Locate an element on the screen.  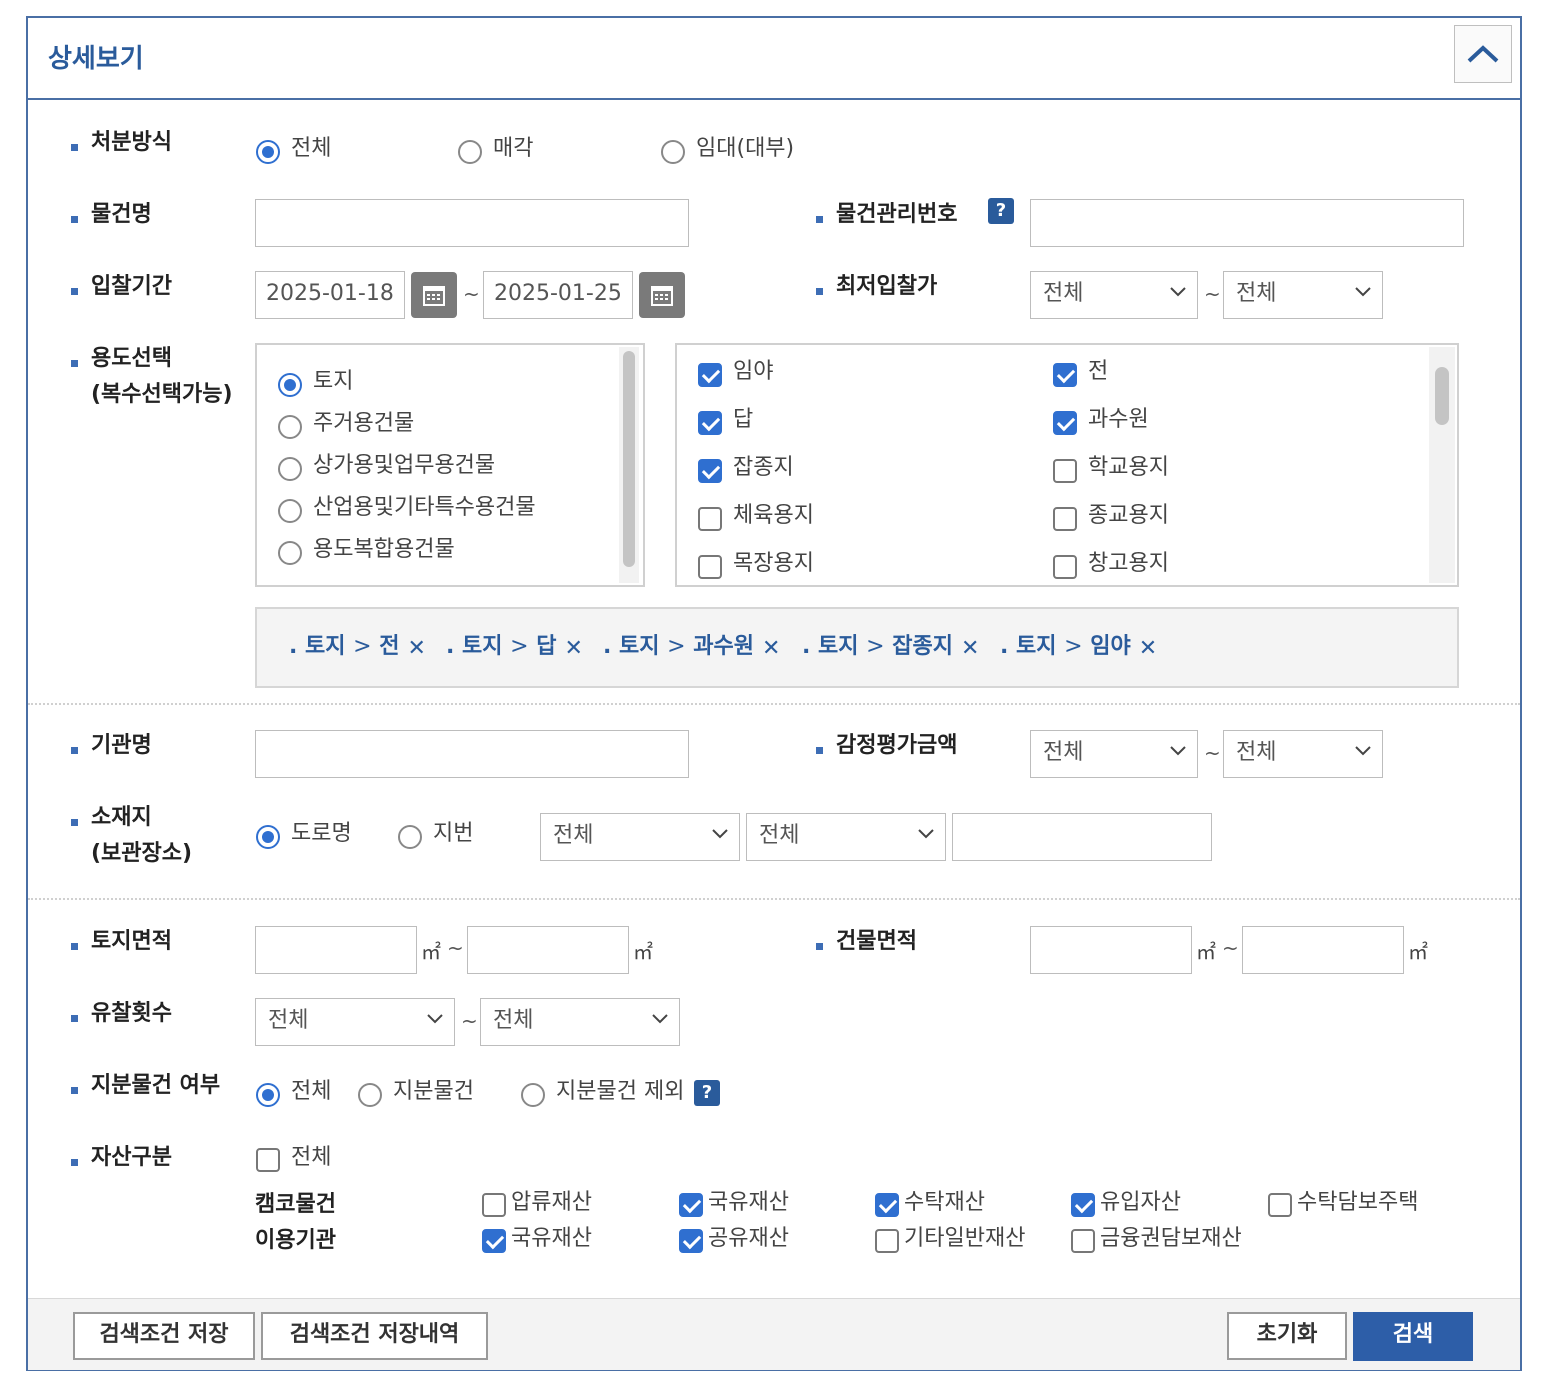
checkbox-subtype-religious is located at coordinates (1065, 519).